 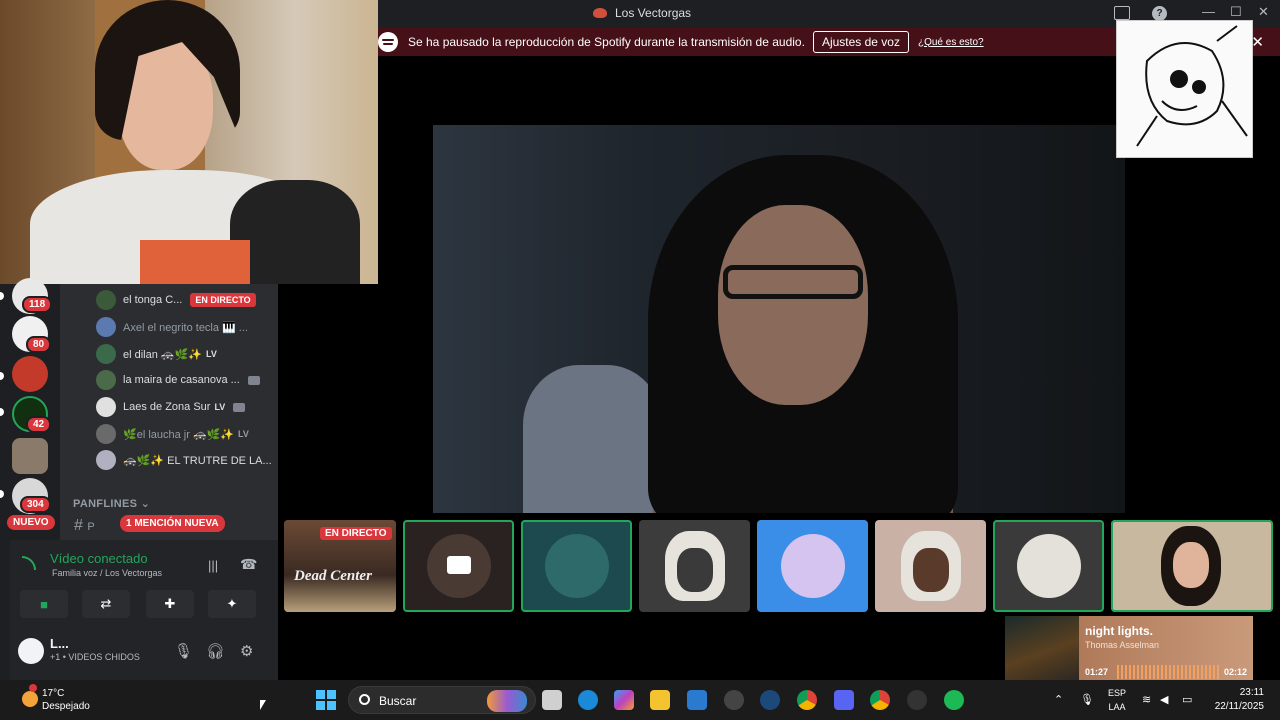 What do you see at coordinates (39, 424) in the screenshot?
I see `server-badge-3: 42` at bounding box center [39, 424].